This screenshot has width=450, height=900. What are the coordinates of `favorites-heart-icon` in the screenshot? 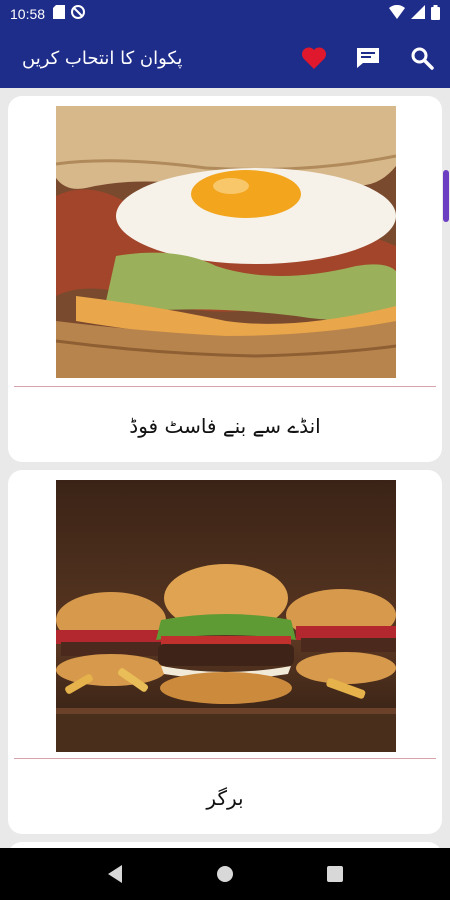 It's located at (314, 58).